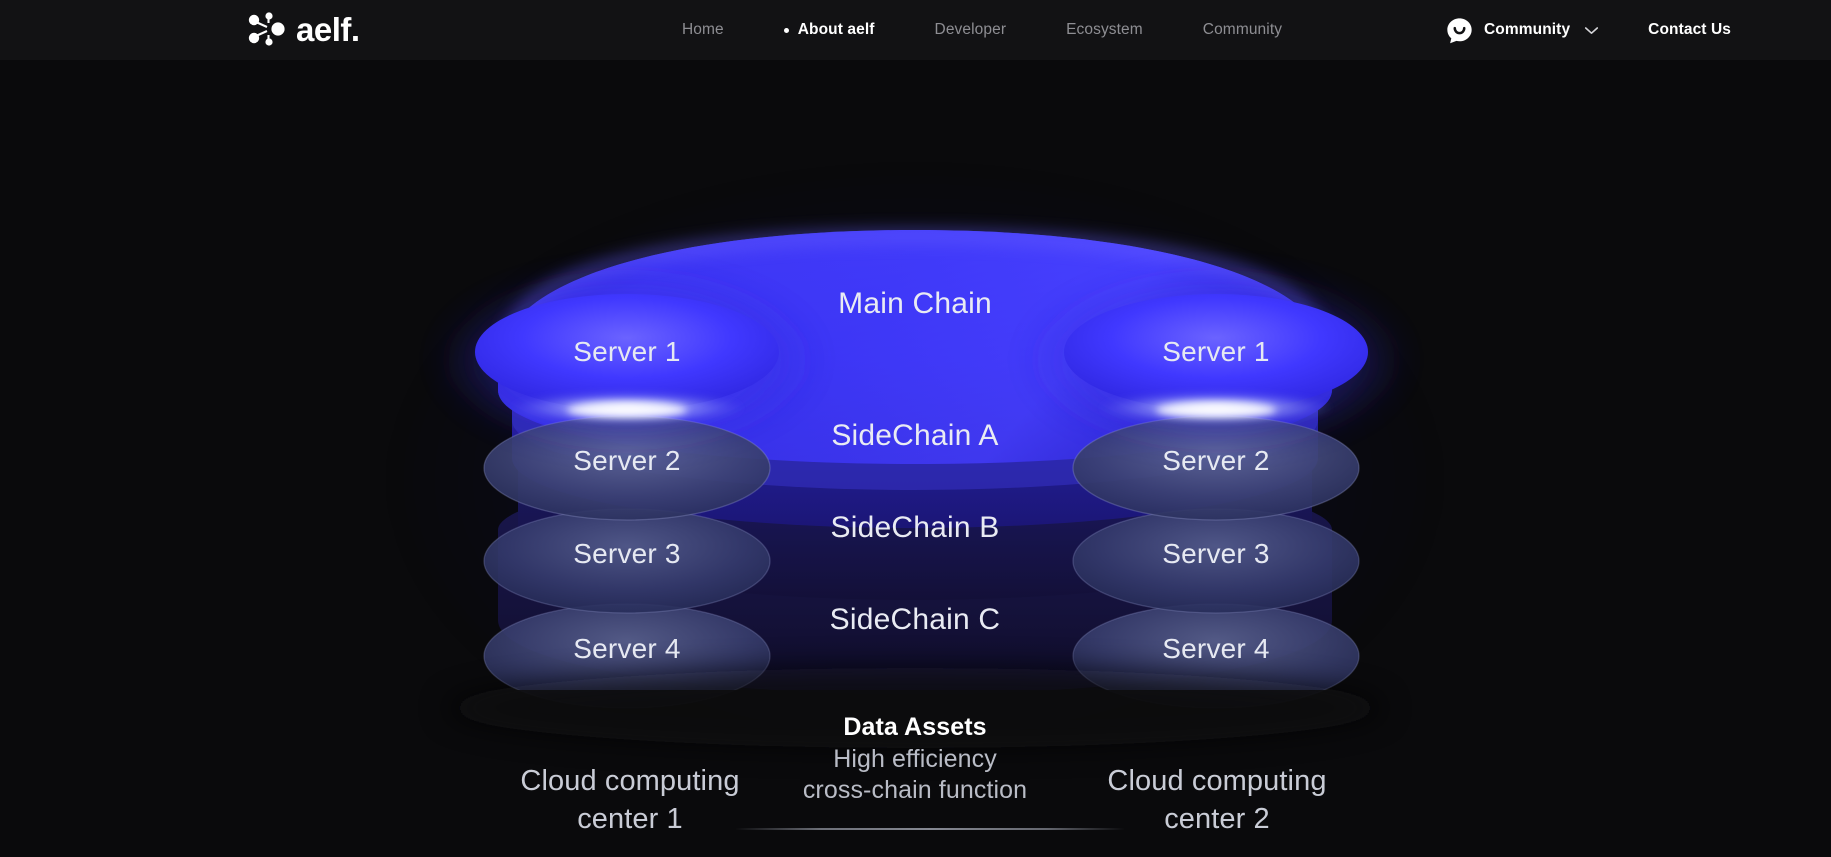 The image size is (1831, 857). What do you see at coordinates (266, 29) in the screenshot?
I see `aelf-node-logo-icon` at bounding box center [266, 29].